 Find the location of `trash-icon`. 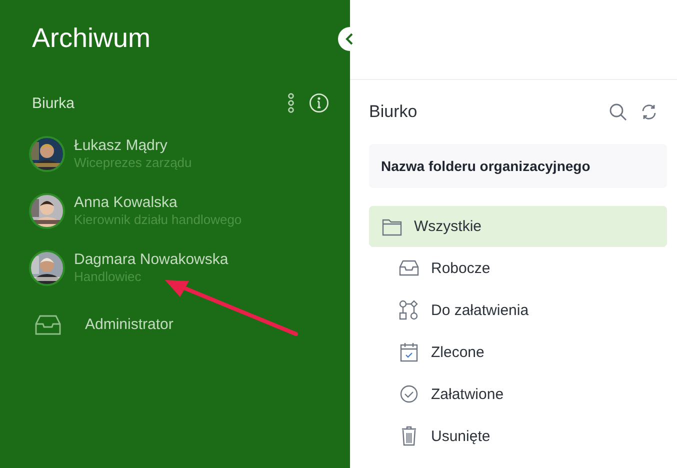

trash-icon is located at coordinates (409, 436).